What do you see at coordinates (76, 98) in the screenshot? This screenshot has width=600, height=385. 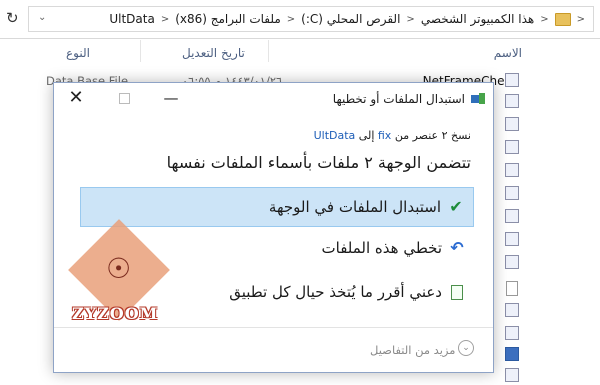 I see `close-button: ✕` at bounding box center [76, 98].